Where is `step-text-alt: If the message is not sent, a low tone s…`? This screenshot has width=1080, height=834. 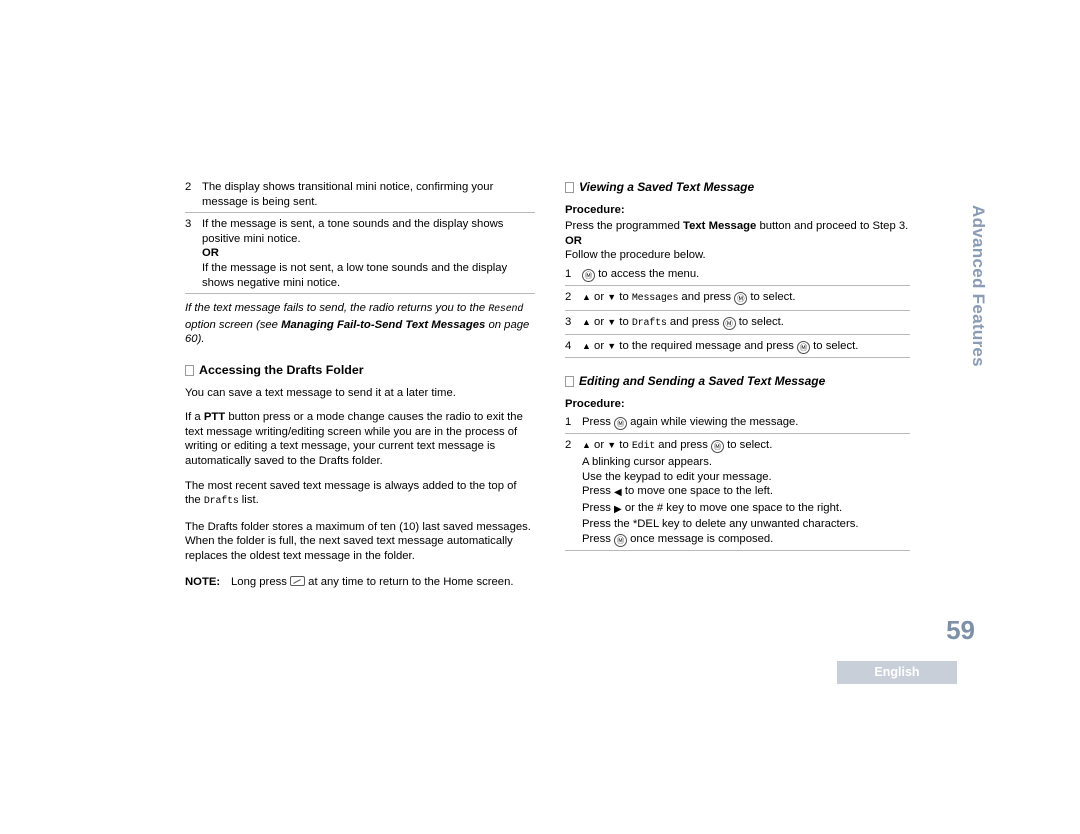
step-text-alt: If the message is not sent, a low tone s… is located at coordinates (355, 275).